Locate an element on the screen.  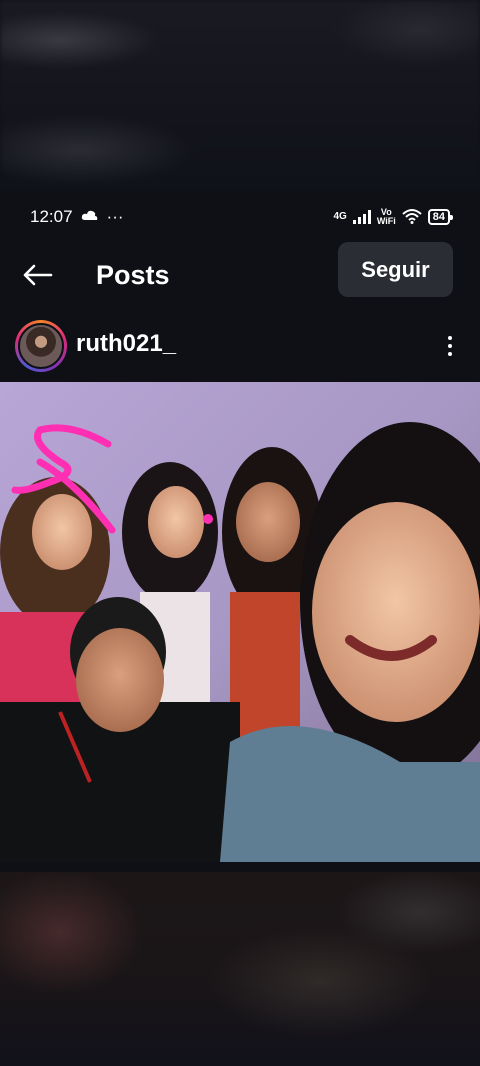
status-left: 12:07 ··· is located at coordinates (77, 217).